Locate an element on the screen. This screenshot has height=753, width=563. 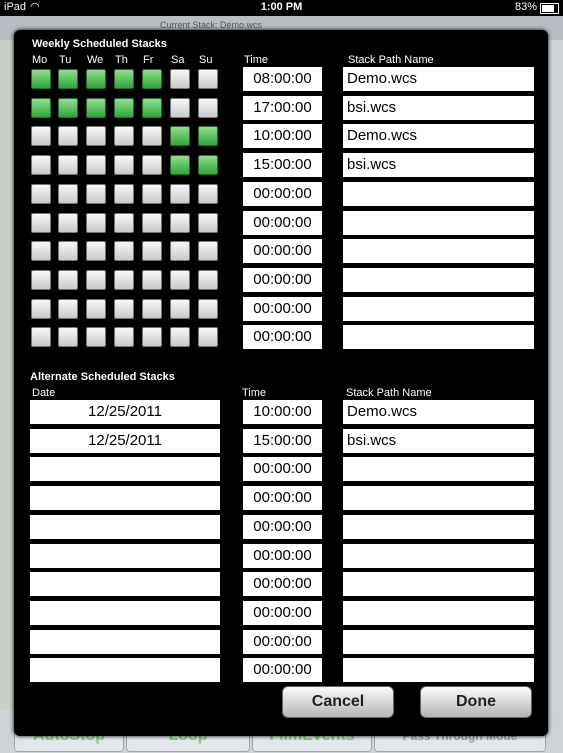
cancel-button: Cancel is located at coordinates (338, 702).